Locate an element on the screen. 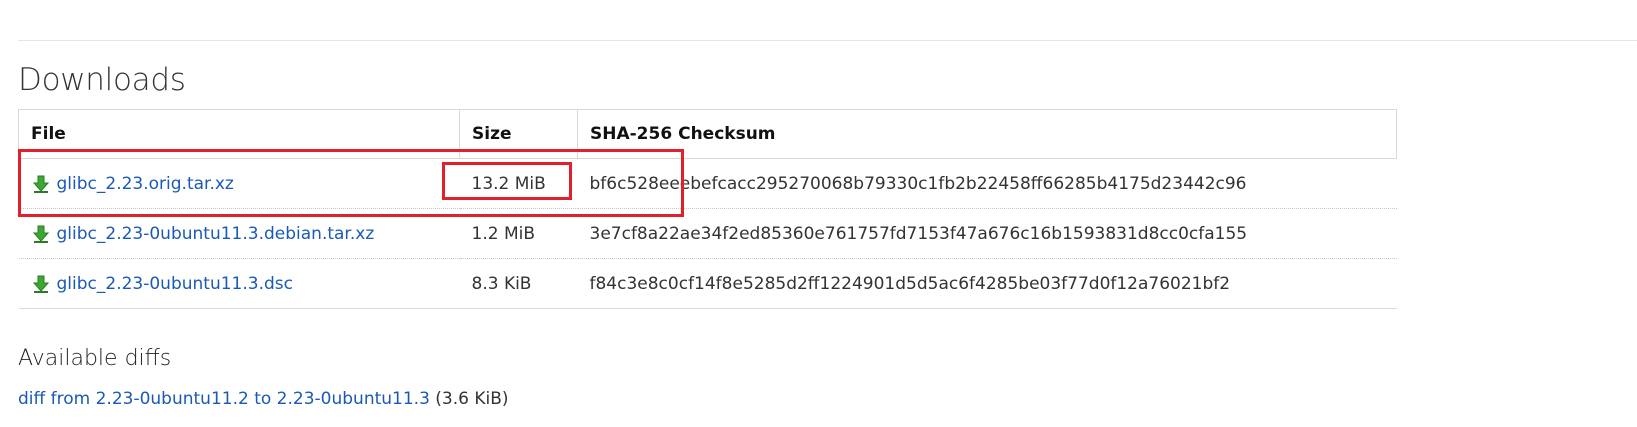 This screenshot has height=427, width=1637. checksum-column-header: SHA-256 Checksum is located at coordinates (987, 134).